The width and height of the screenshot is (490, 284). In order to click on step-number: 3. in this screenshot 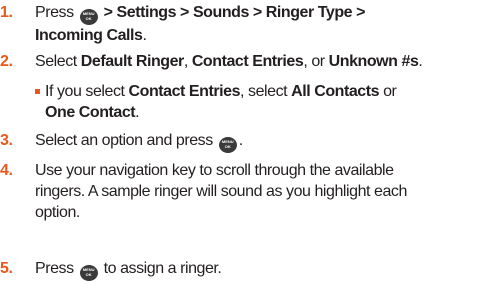, I will do `click(6, 140)`.